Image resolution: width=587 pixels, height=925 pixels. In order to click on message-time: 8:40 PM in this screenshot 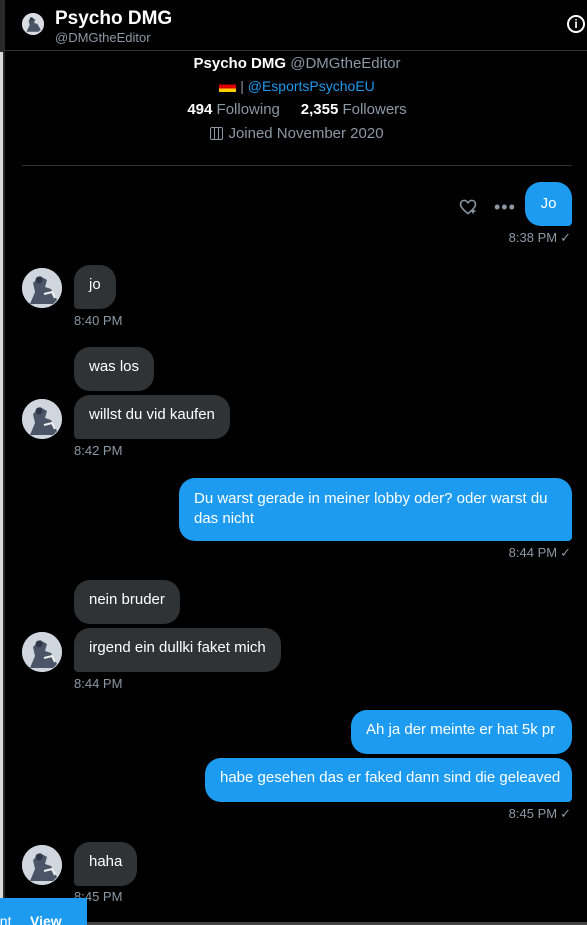, I will do `click(98, 320)`.